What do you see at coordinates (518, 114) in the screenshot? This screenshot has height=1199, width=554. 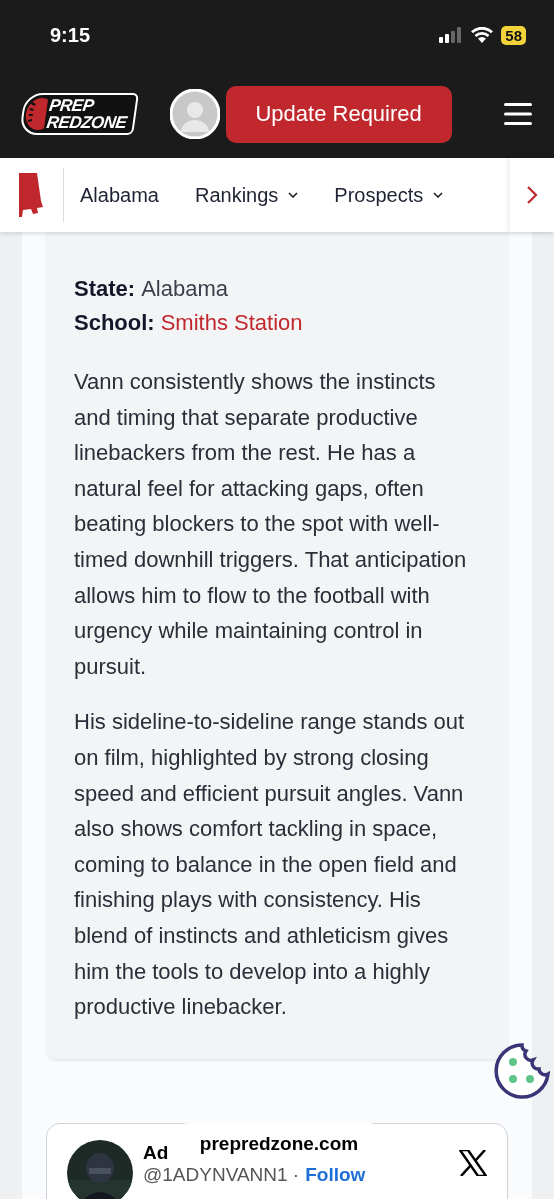 I see `menu-icon` at bounding box center [518, 114].